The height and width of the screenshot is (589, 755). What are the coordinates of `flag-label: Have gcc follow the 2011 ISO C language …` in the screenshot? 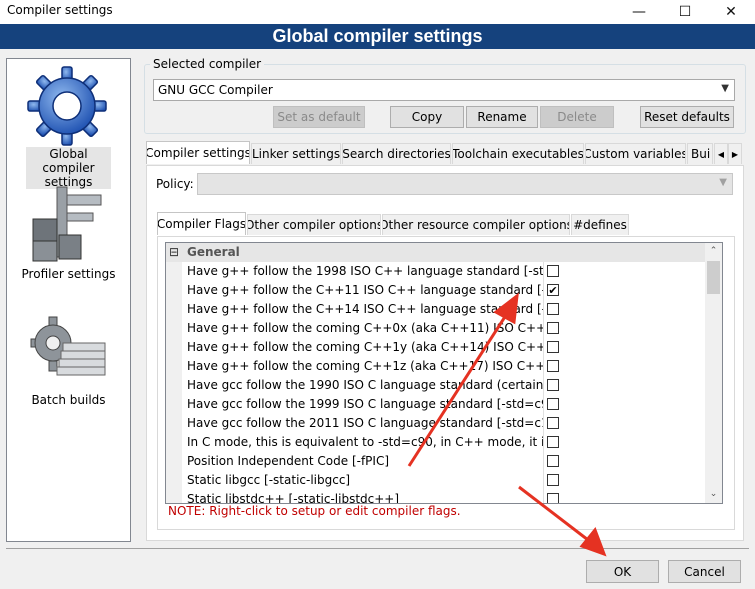 It's located at (365, 423).